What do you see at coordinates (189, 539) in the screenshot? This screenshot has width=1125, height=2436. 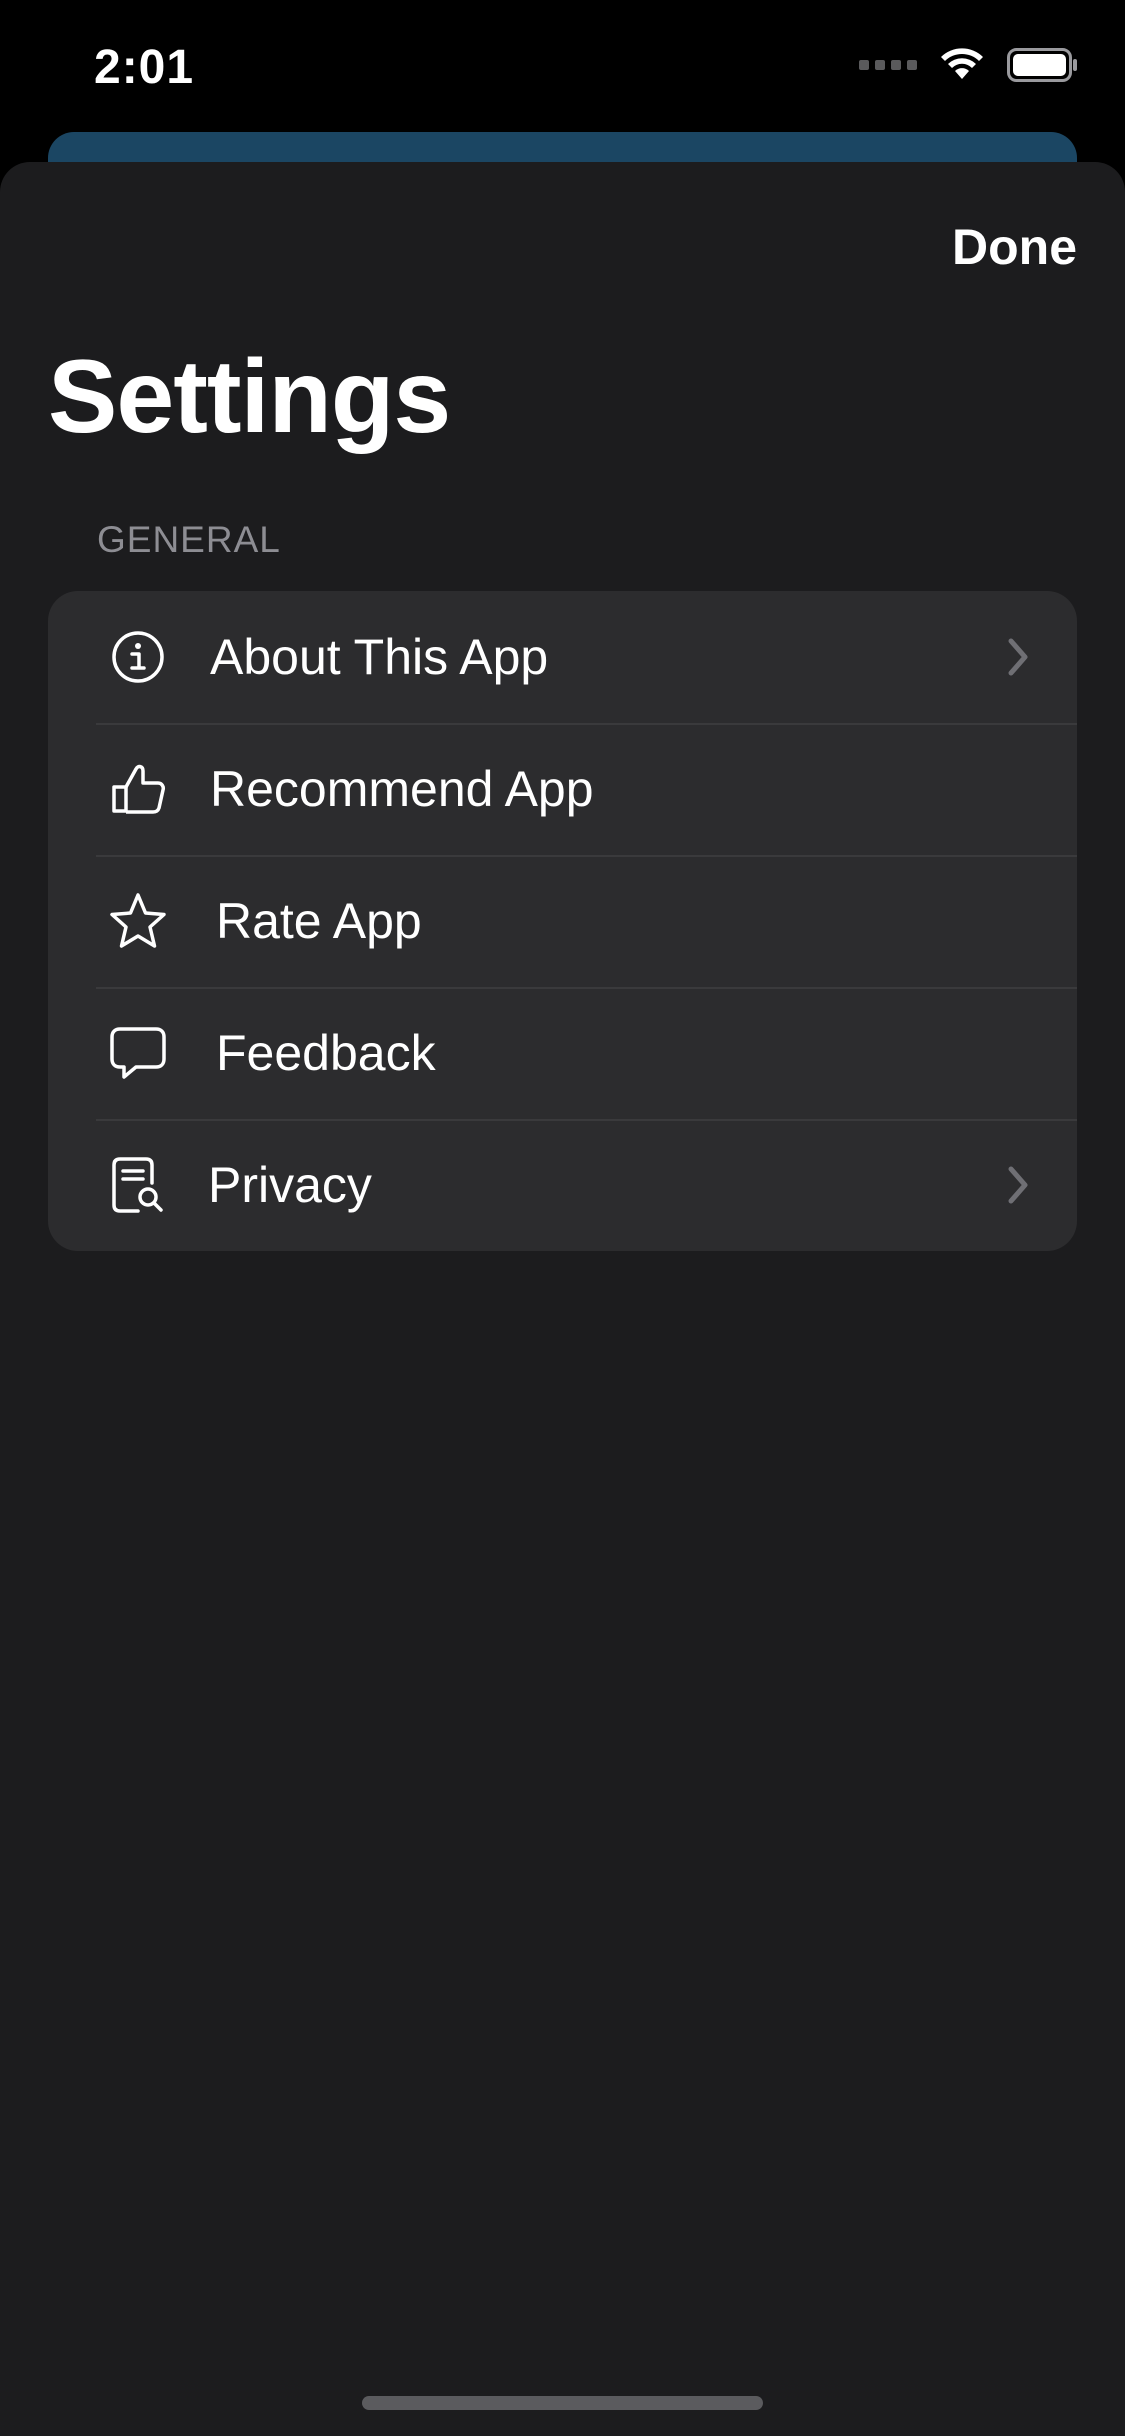 I see `section-header-general: GENERAL` at bounding box center [189, 539].